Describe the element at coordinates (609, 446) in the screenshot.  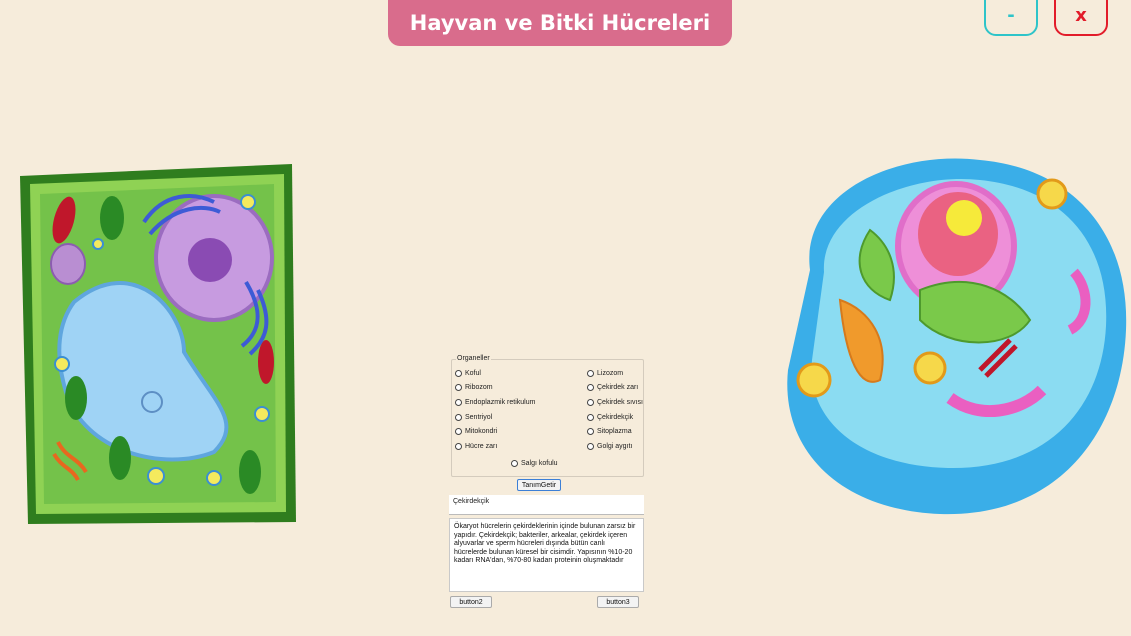
I see `radio-golgi-aygiti: Golgi aygıtı` at that location.